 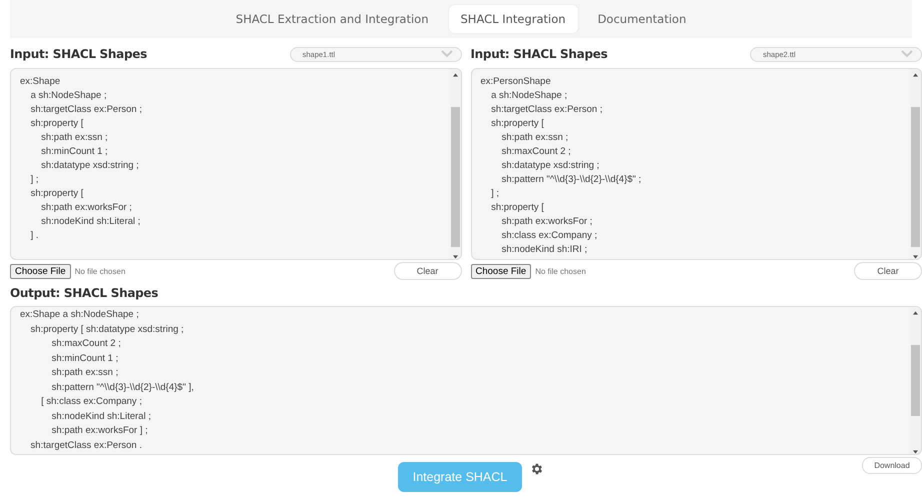 What do you see at coordinates (513, 19) in the screenshot?
I see `nav-tab: SHACL Integration` at bounding box center [513, 19].